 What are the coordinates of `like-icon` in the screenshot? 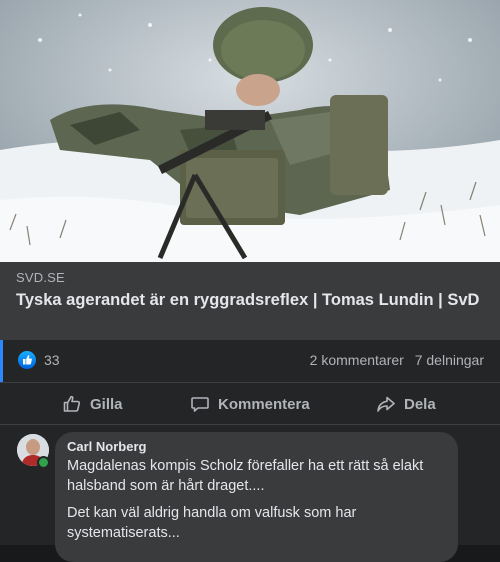 It's located at (27, 360).